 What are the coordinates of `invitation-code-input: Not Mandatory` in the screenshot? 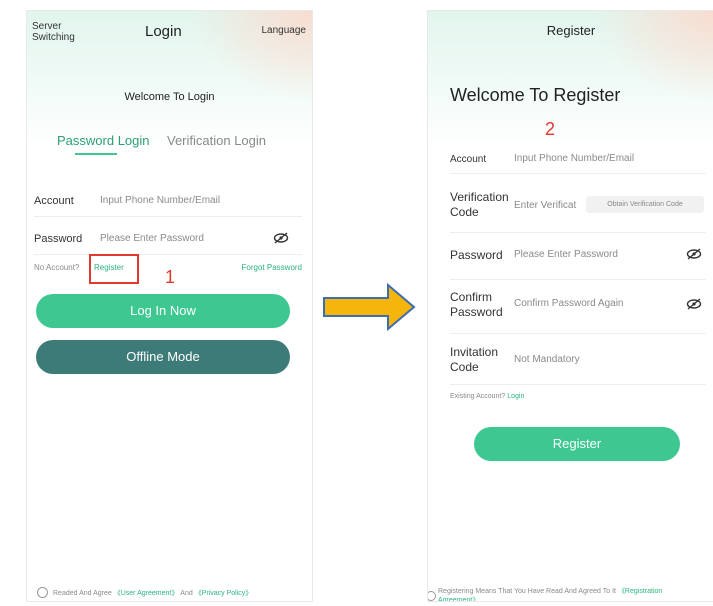 It's located at (547, 359).